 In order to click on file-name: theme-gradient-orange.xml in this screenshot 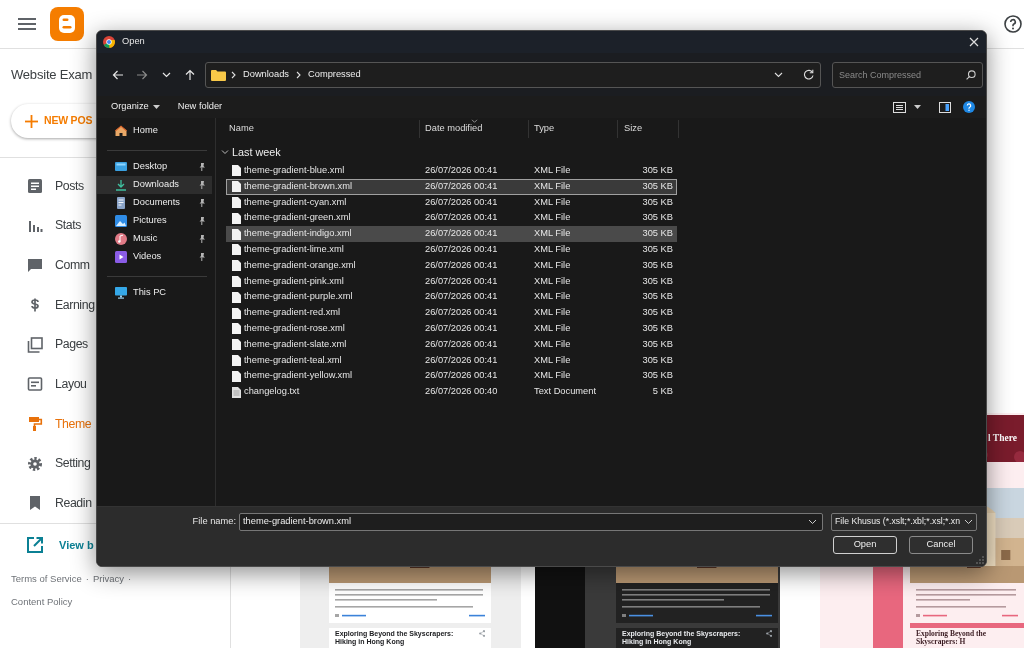, I will do `click(300, 265)`.